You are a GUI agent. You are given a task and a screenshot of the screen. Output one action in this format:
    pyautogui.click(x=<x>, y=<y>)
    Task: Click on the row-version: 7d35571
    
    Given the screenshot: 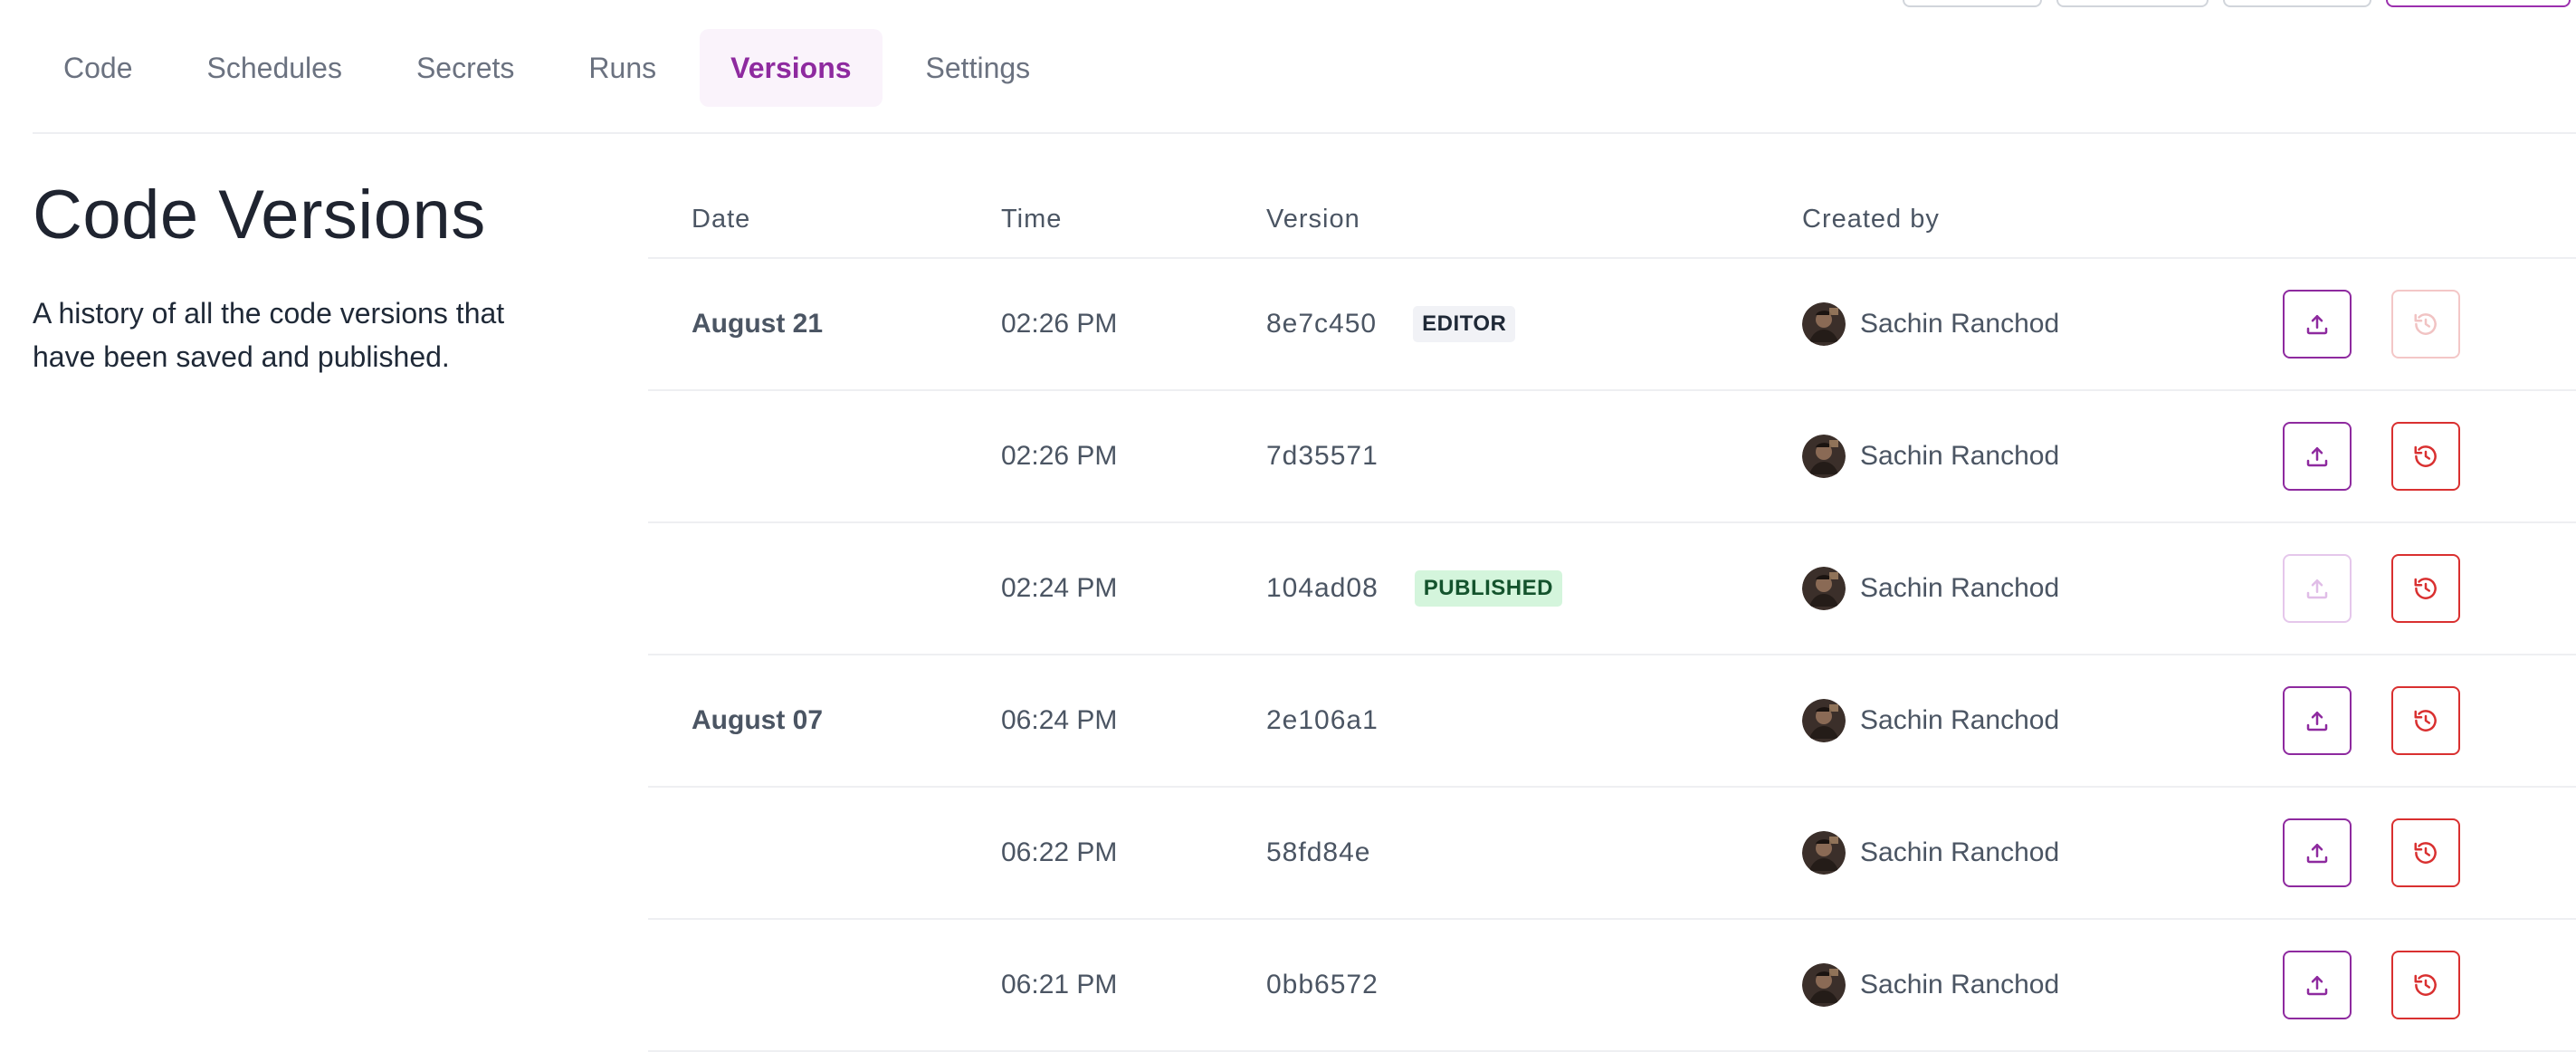 What is the action you would take?
    pyautogui.click(x=1322, y=456)
    